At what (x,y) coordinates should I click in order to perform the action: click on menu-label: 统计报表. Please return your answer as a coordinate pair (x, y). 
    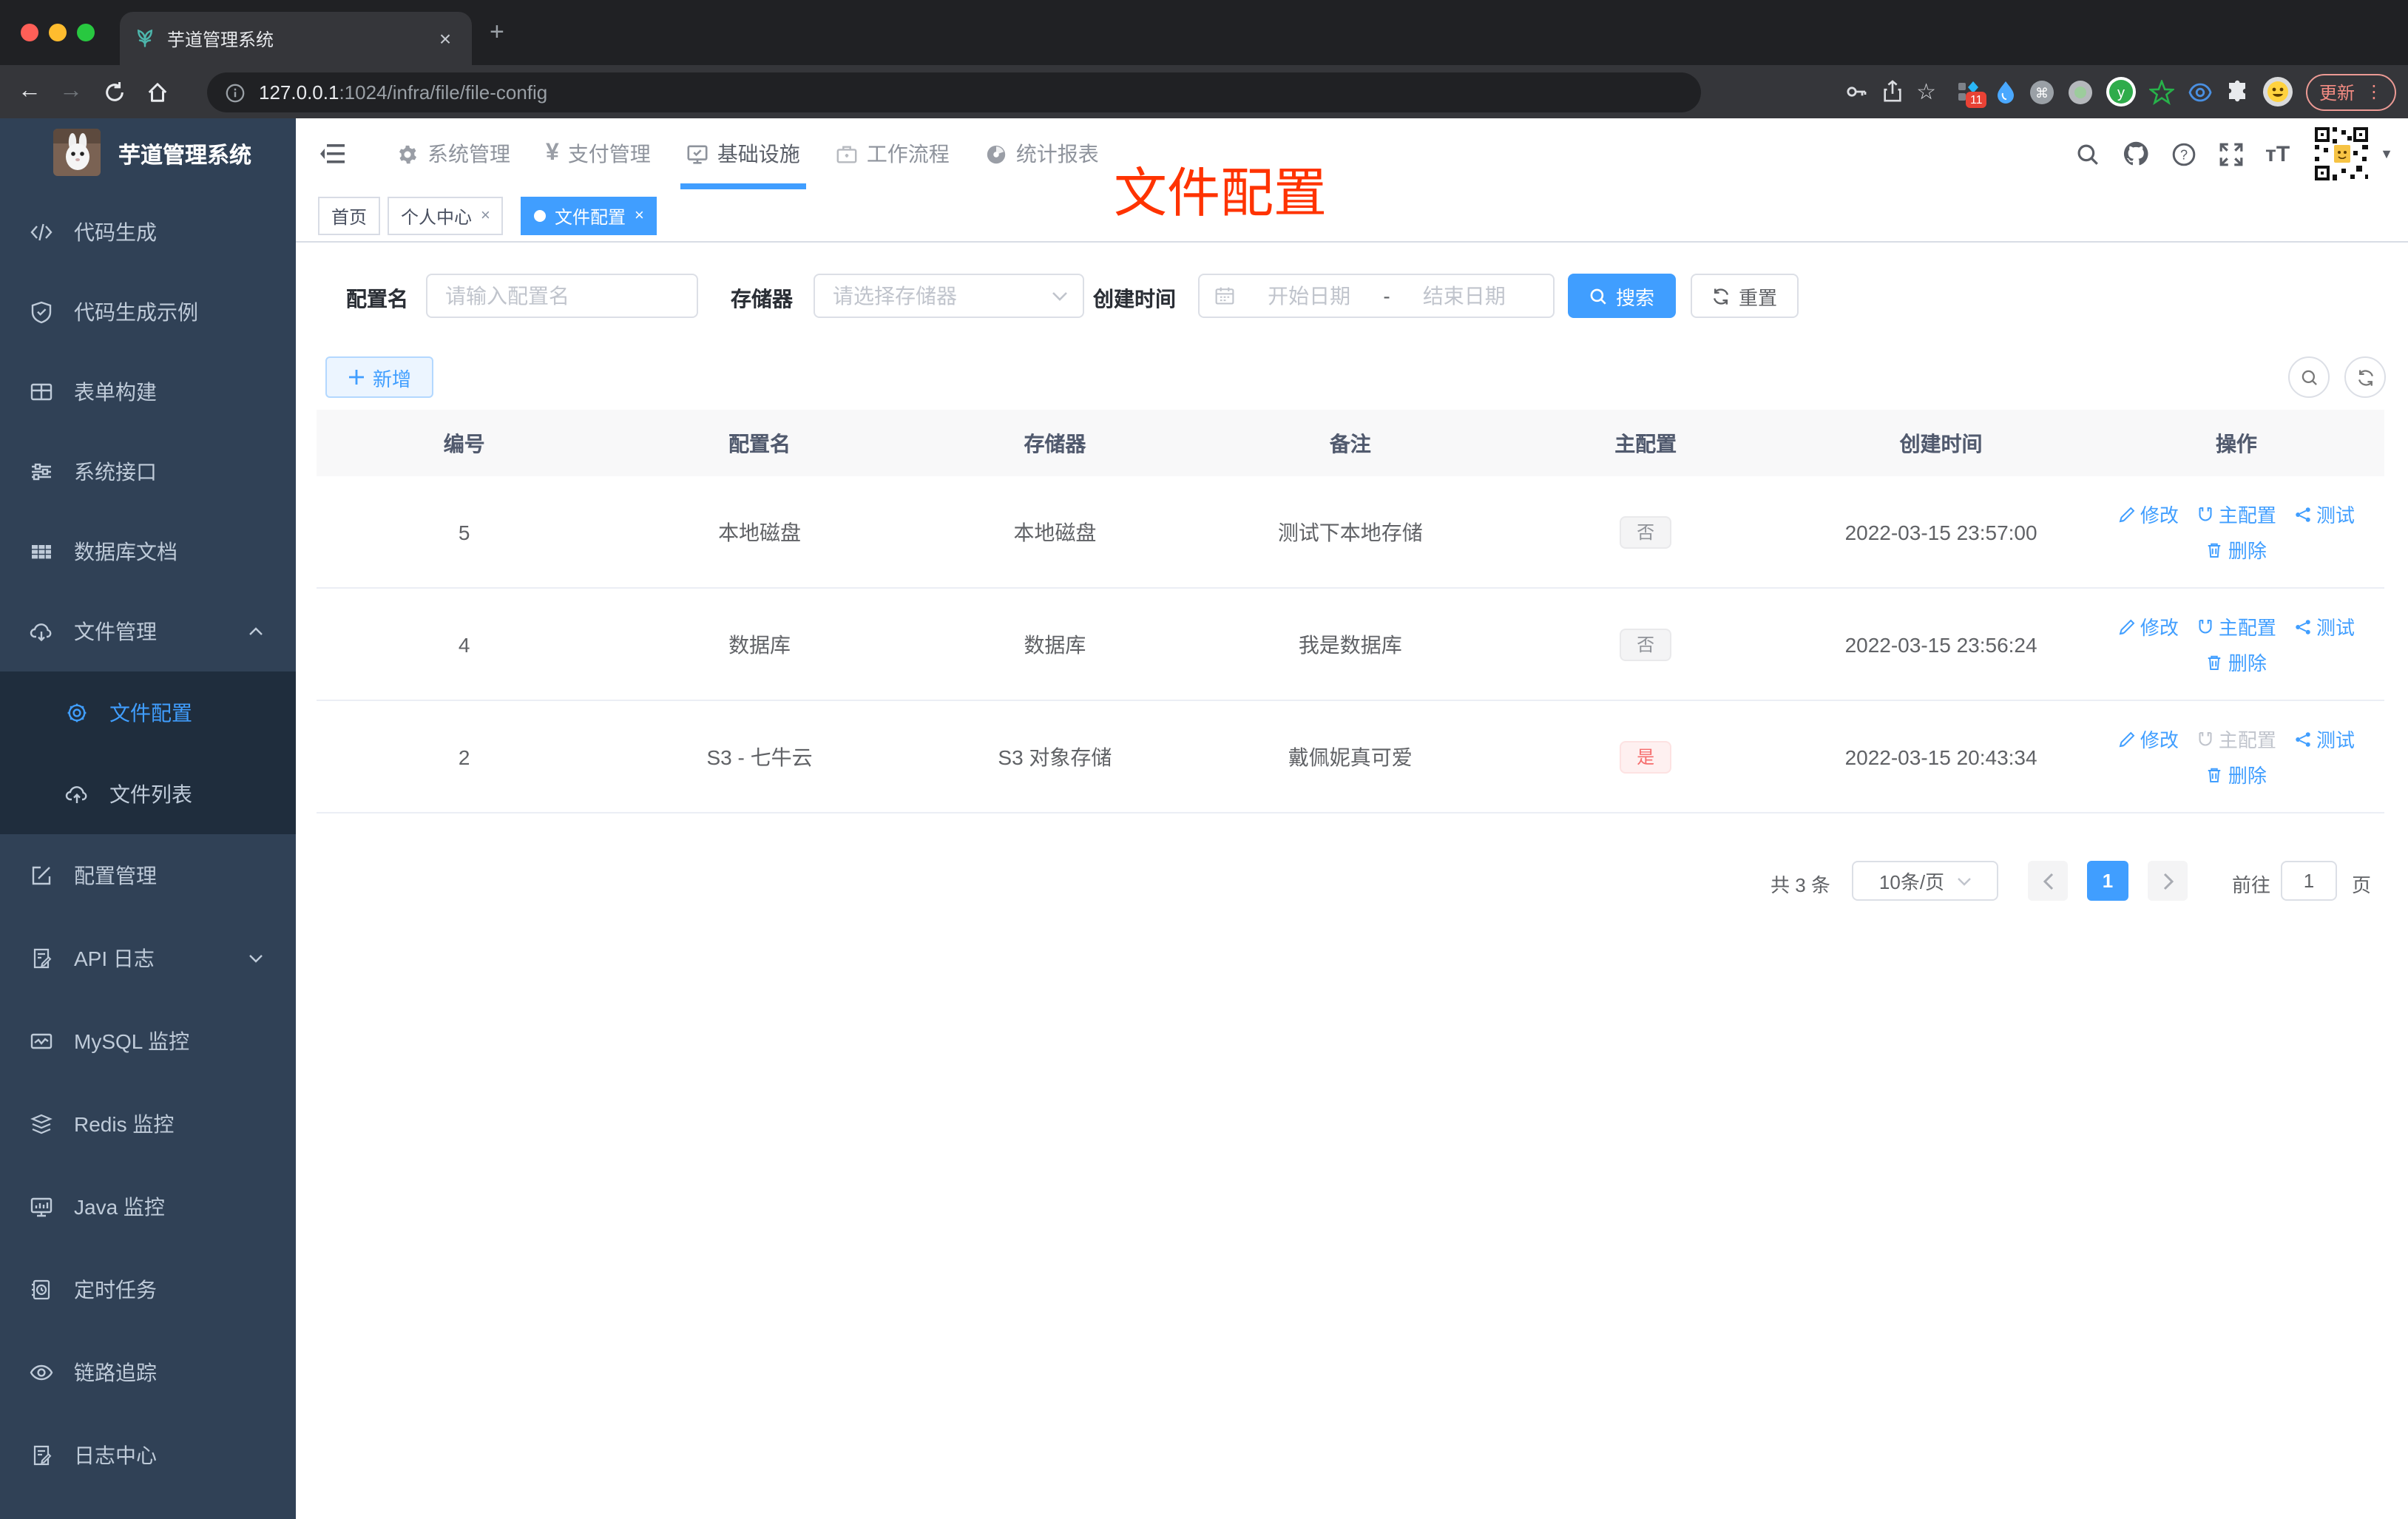
    Looking at the image, I should click on (1057, 154).